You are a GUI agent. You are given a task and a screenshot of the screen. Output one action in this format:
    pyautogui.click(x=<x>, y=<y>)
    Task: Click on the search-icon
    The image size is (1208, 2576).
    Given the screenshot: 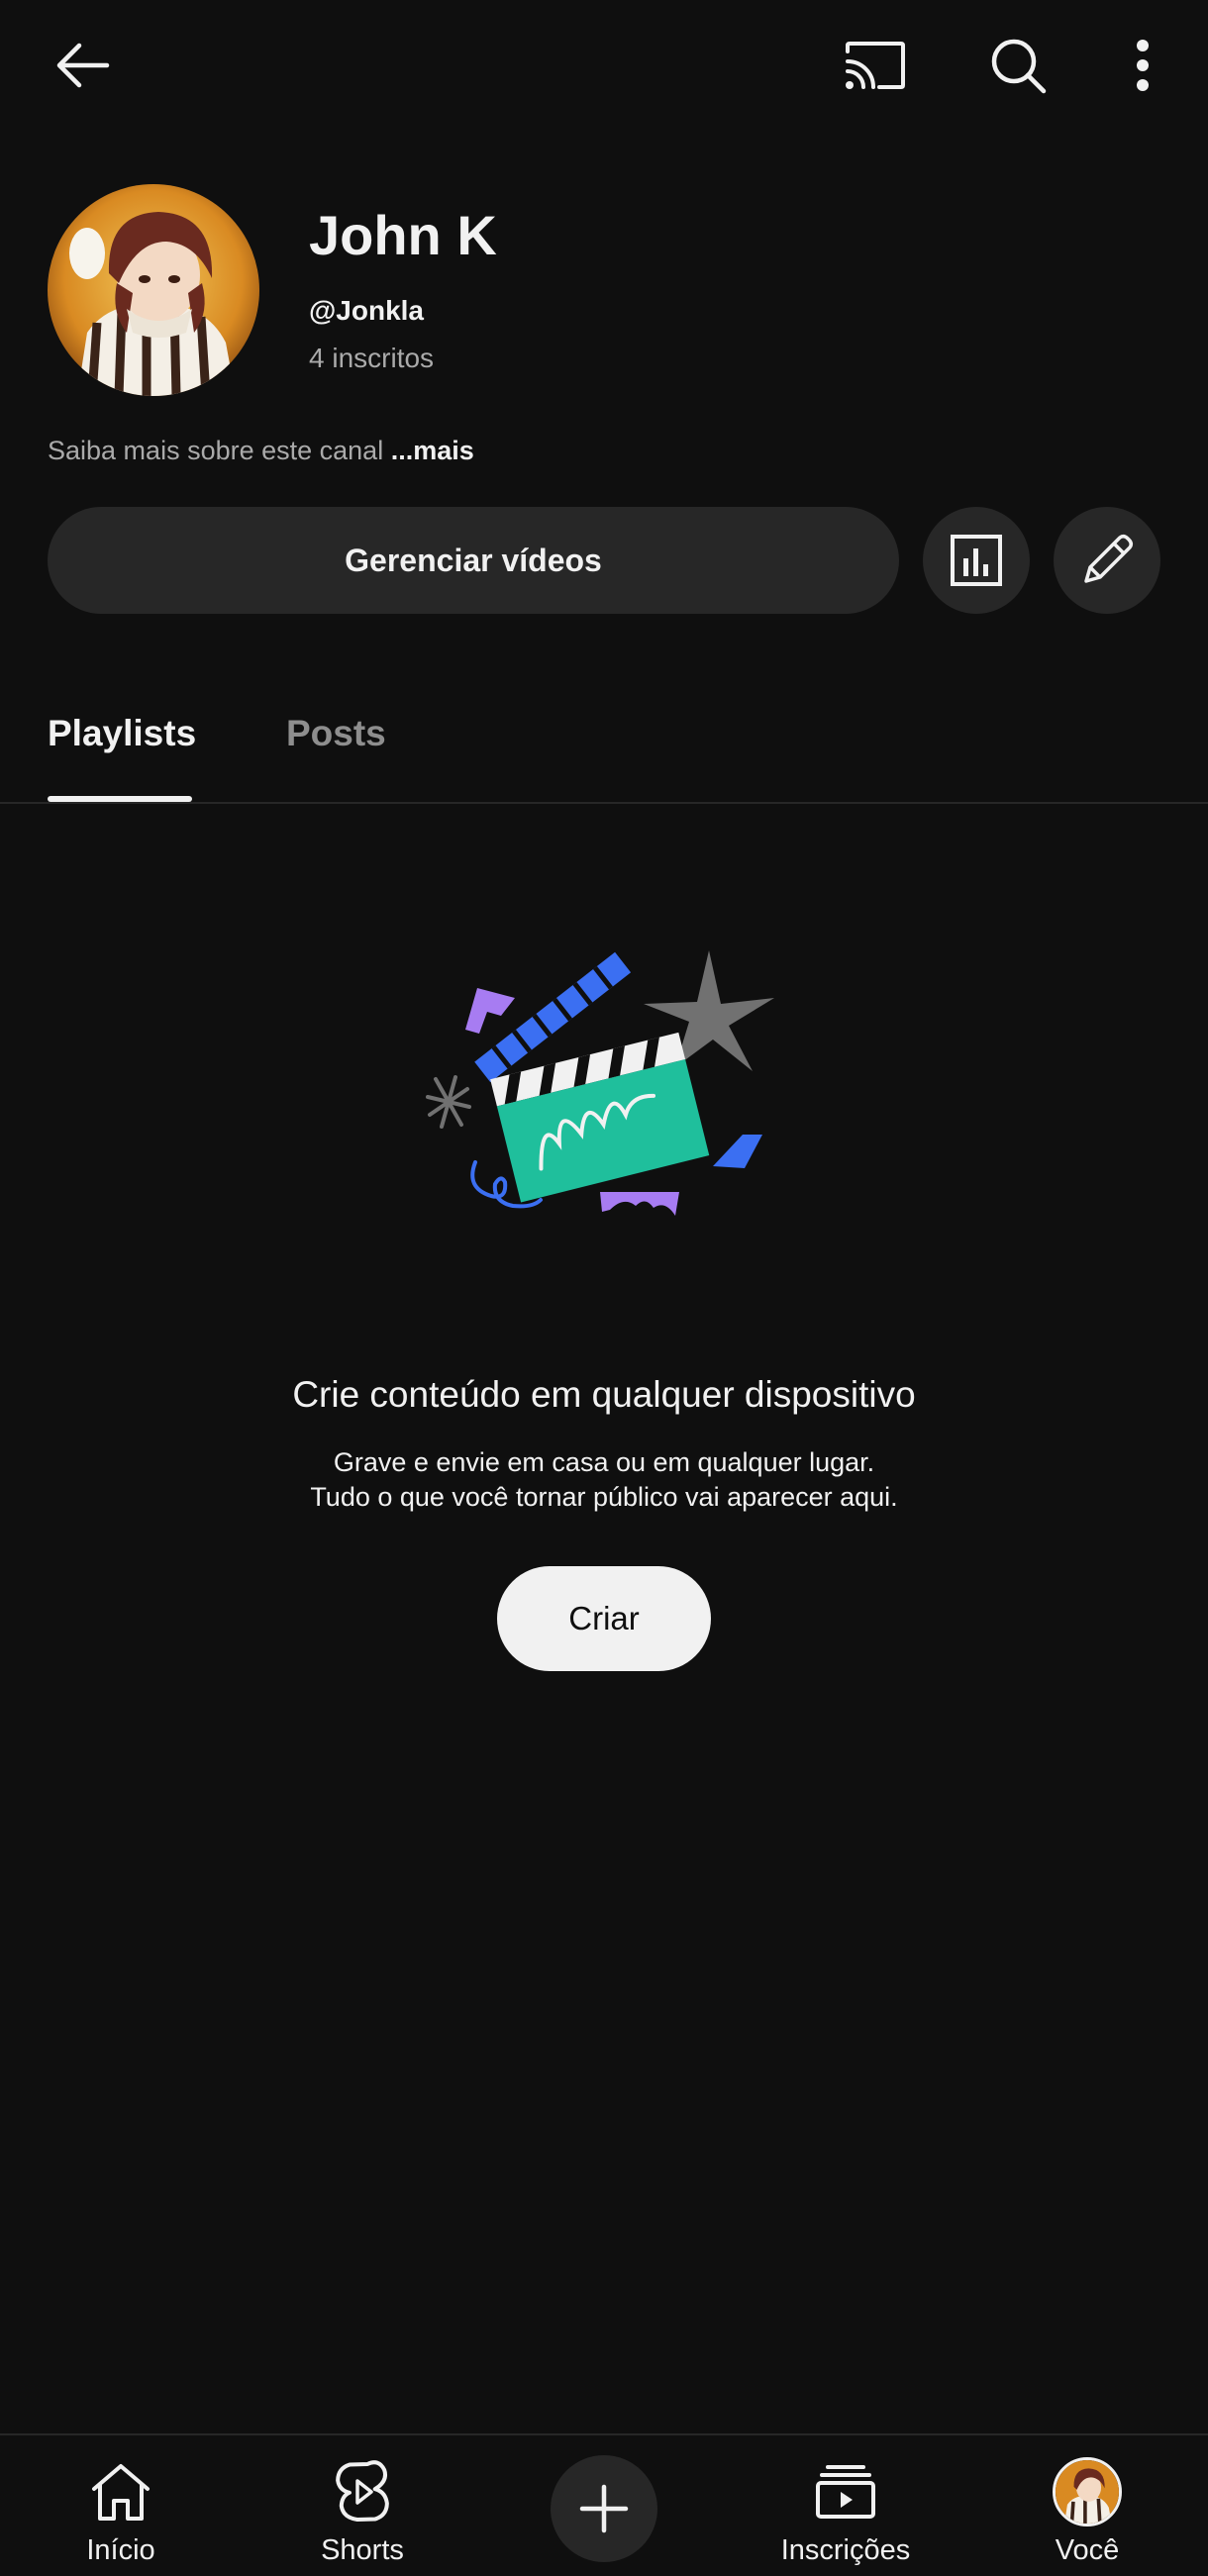 What is the action you would take?
    pyautogui.click(x=1019, y=67)
    